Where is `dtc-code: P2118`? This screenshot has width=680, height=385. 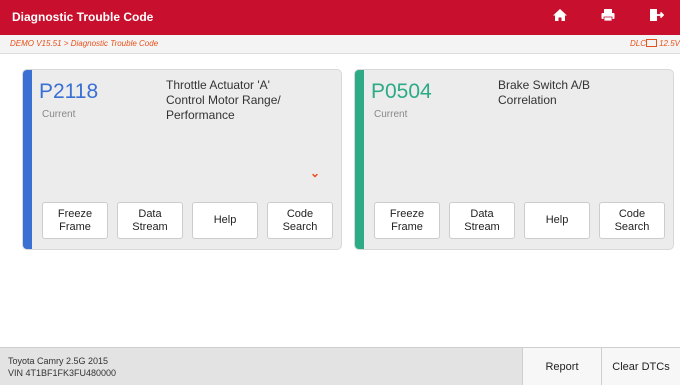 dtc-code: P2118 is located at coordinates (69, 91).